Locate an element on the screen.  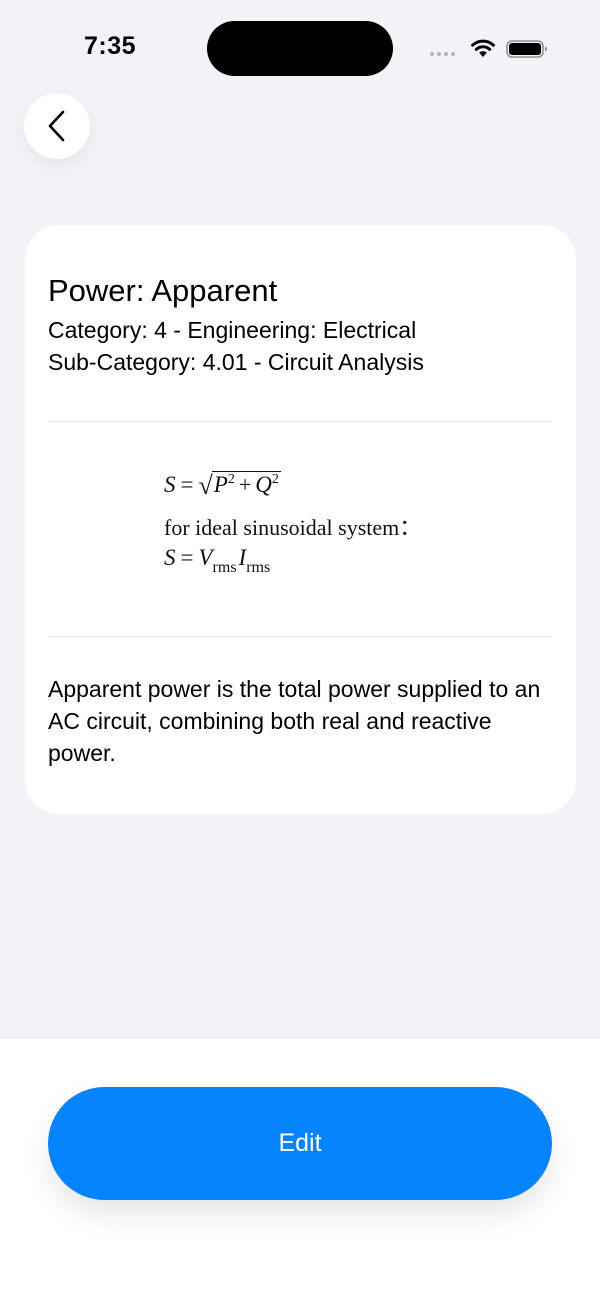
chevron-left-icon is located at coordinates (56, 126).